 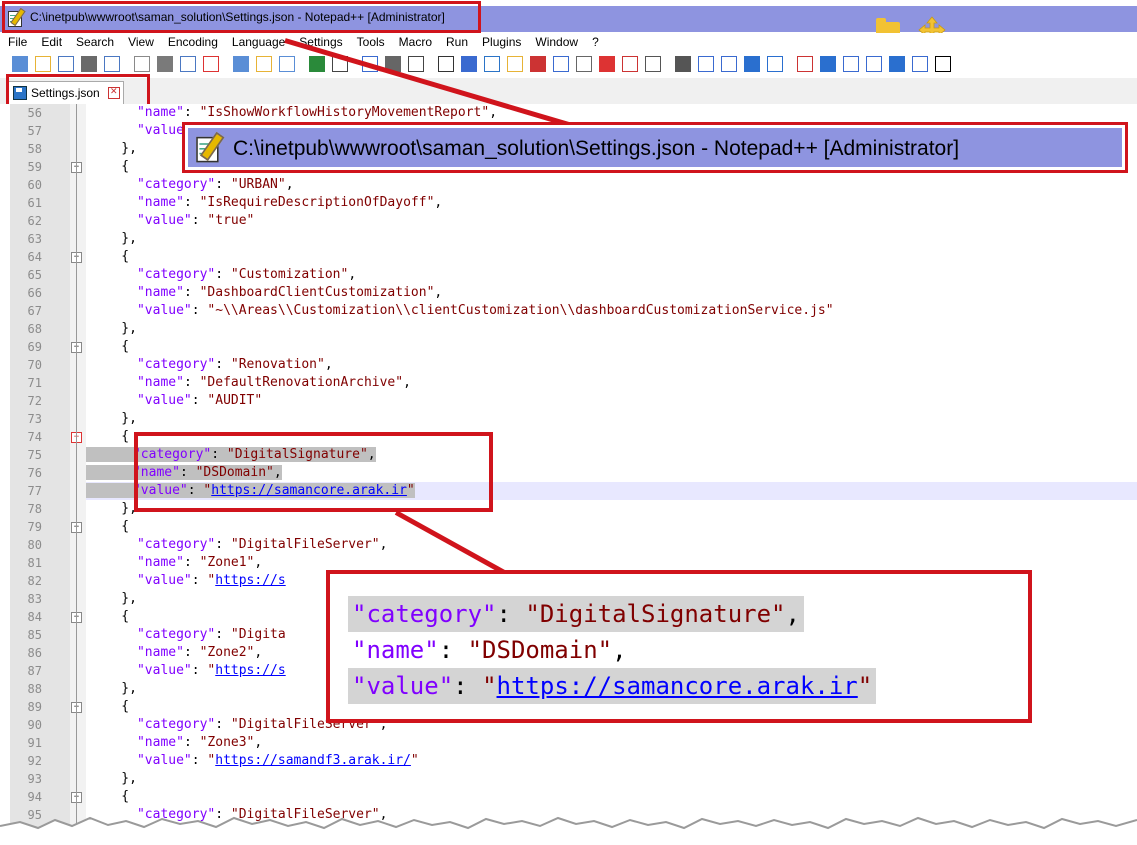 What do you see at coordinates (851, 64) in the screenshot?
I see `toolbar-button-35-icon` at bounding box center [851, 64].